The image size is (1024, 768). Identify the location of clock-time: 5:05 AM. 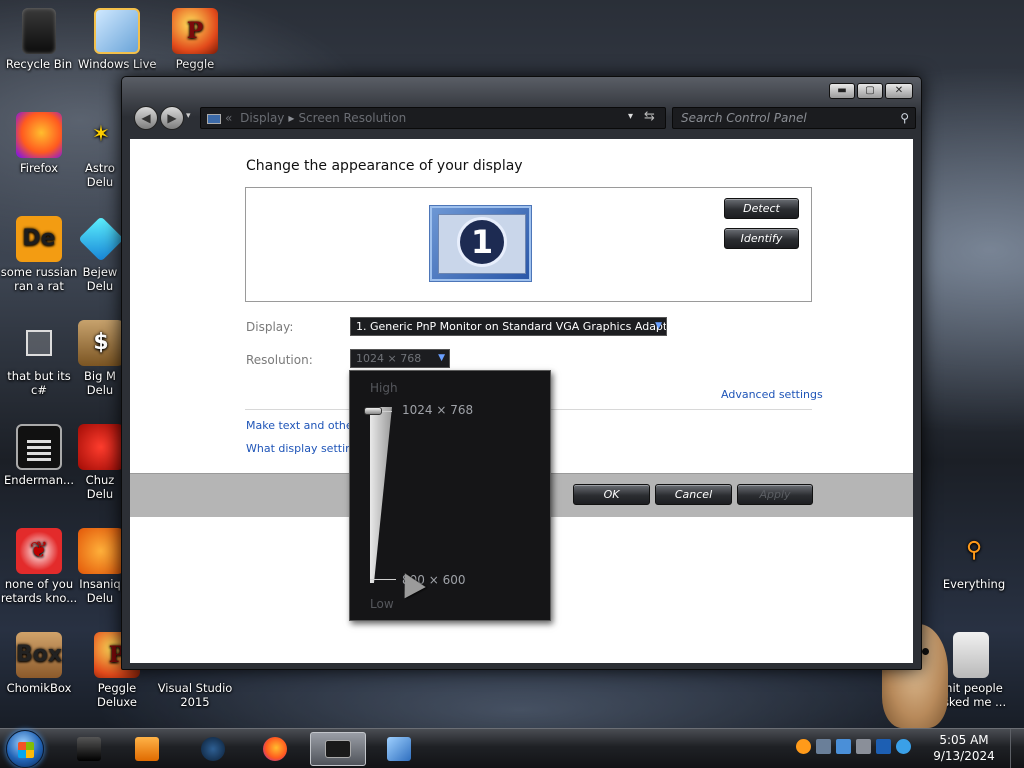
(964, 740).